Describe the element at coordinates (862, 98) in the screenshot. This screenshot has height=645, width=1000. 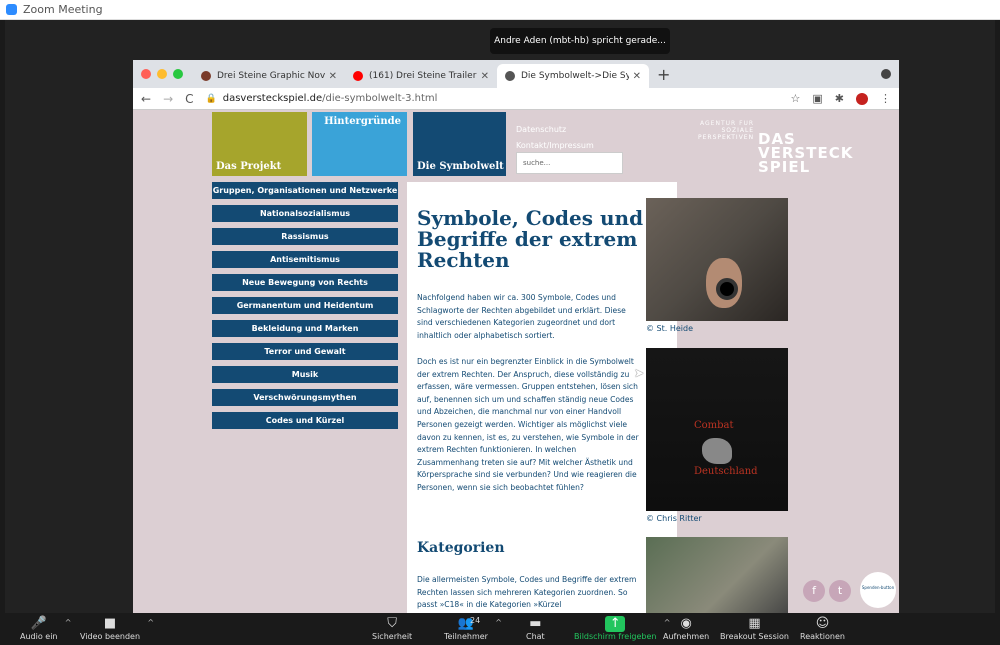
I see `profile-avatar` at that location.